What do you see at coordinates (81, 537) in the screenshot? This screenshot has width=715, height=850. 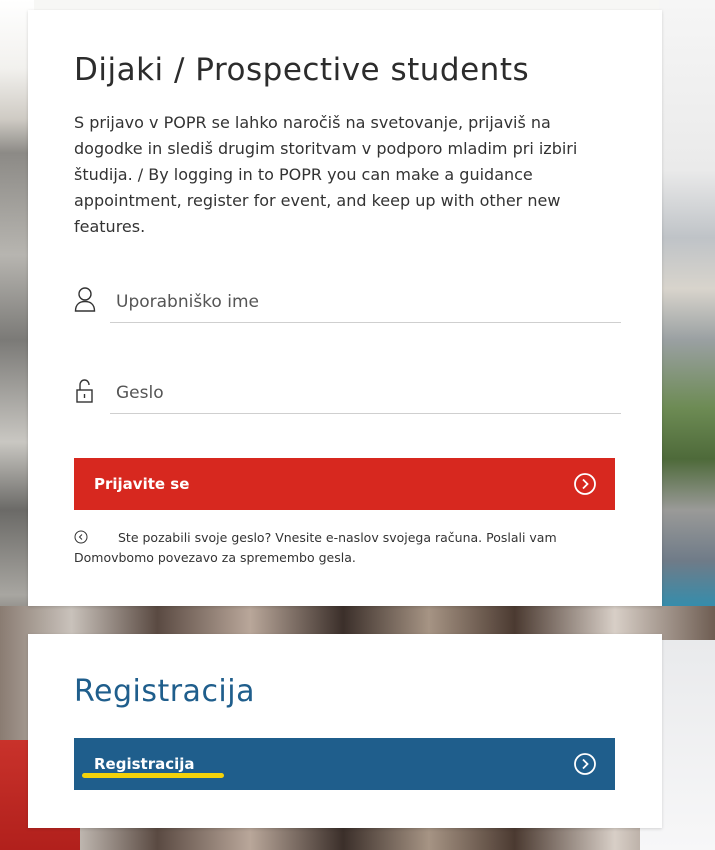 I see `chevron-left-circle-icon` at bounding box center [81, 537].